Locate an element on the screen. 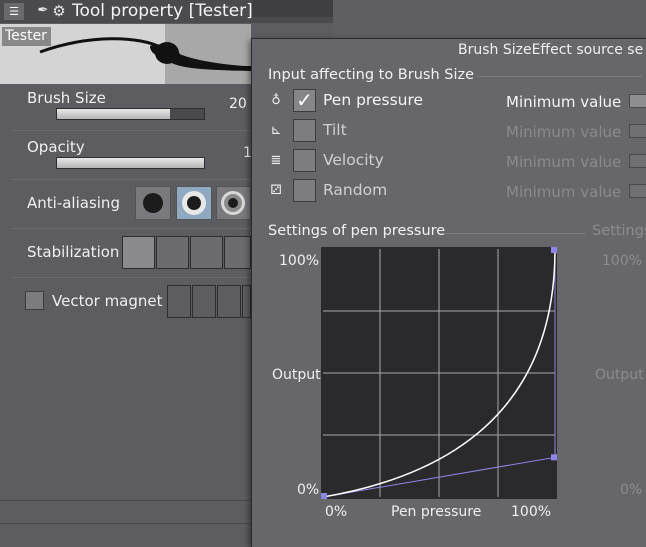 This screenshot has width=646, height=547. brush-size-label: Brush Size is located at coordinates (66, 98).